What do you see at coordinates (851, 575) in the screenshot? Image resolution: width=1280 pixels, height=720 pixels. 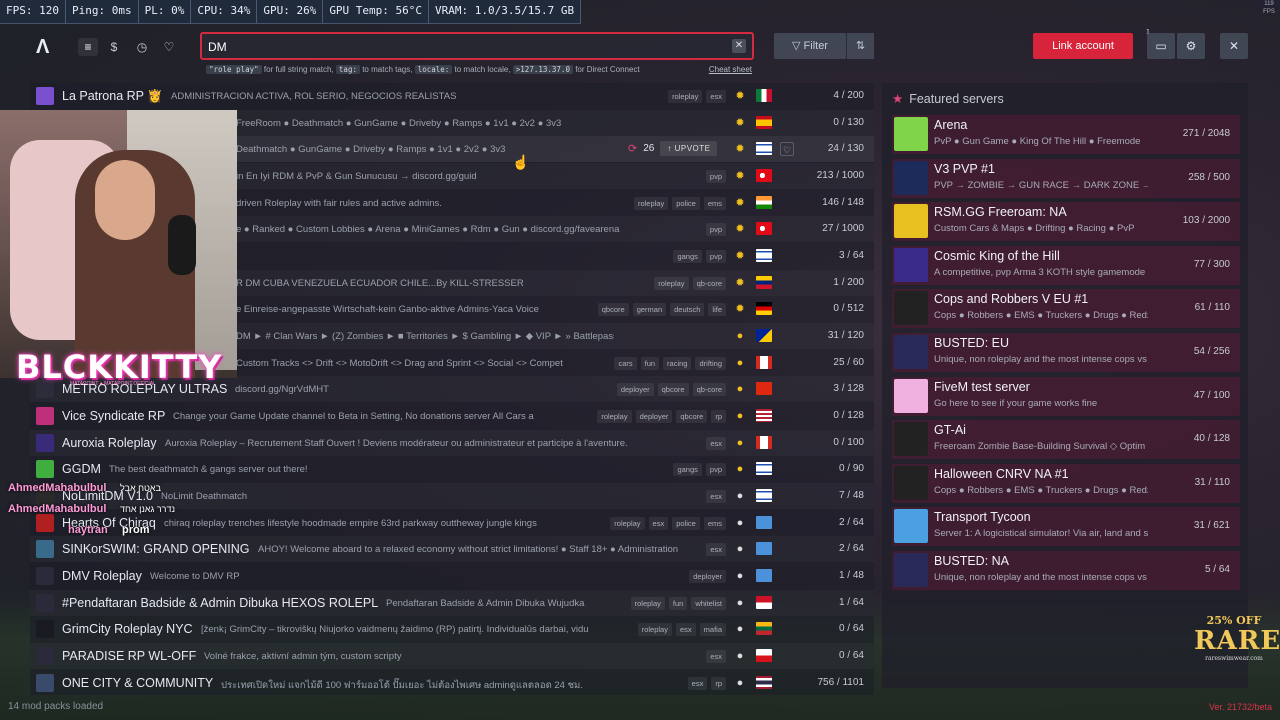 I see `player-count: 1 / 48` at bounding box center [851, 575].